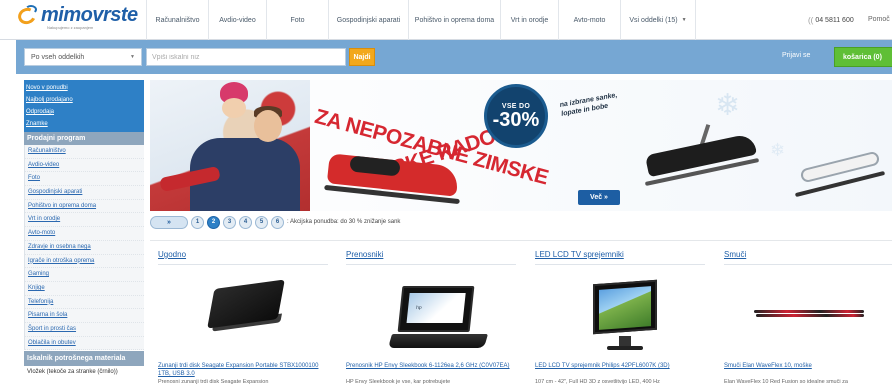  I want to click on cart-button: košarica (0), so click(863, 57).